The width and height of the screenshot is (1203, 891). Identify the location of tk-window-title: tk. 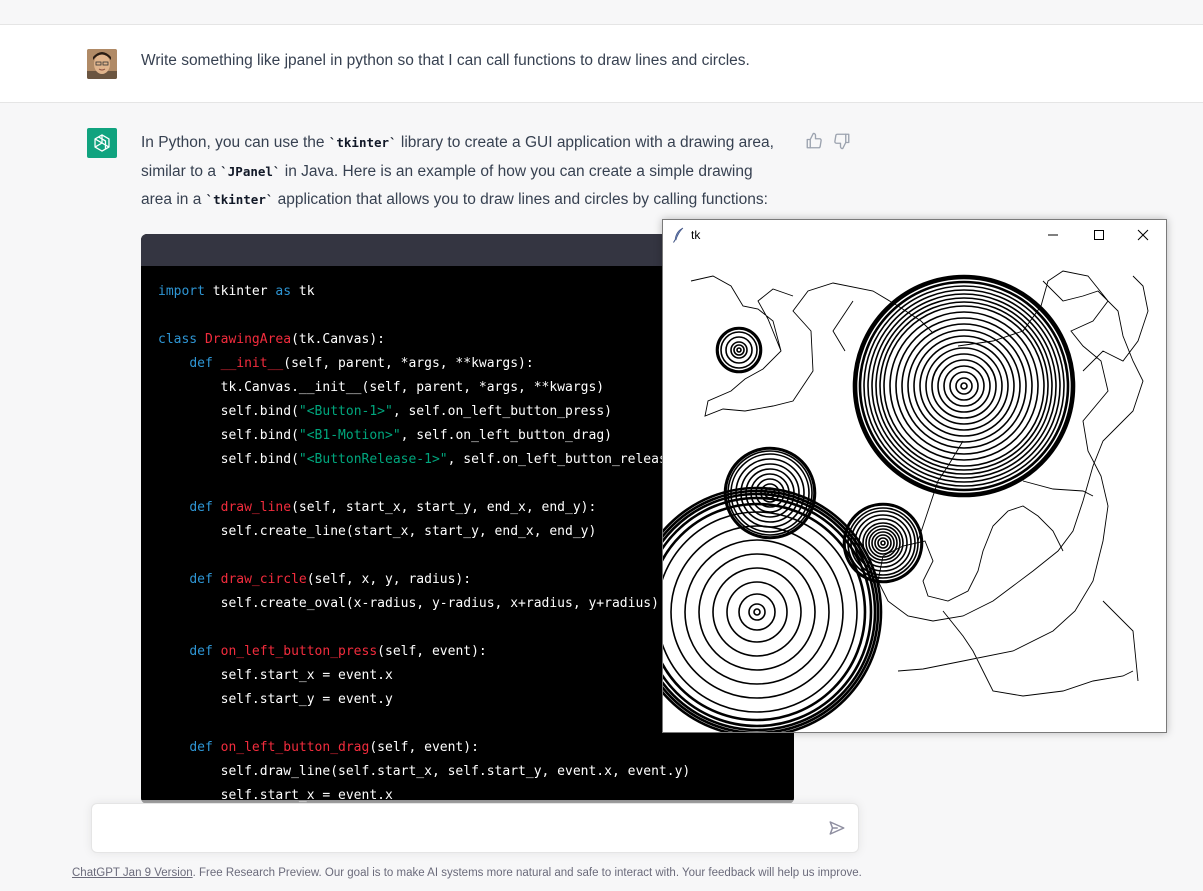
(696, 235).